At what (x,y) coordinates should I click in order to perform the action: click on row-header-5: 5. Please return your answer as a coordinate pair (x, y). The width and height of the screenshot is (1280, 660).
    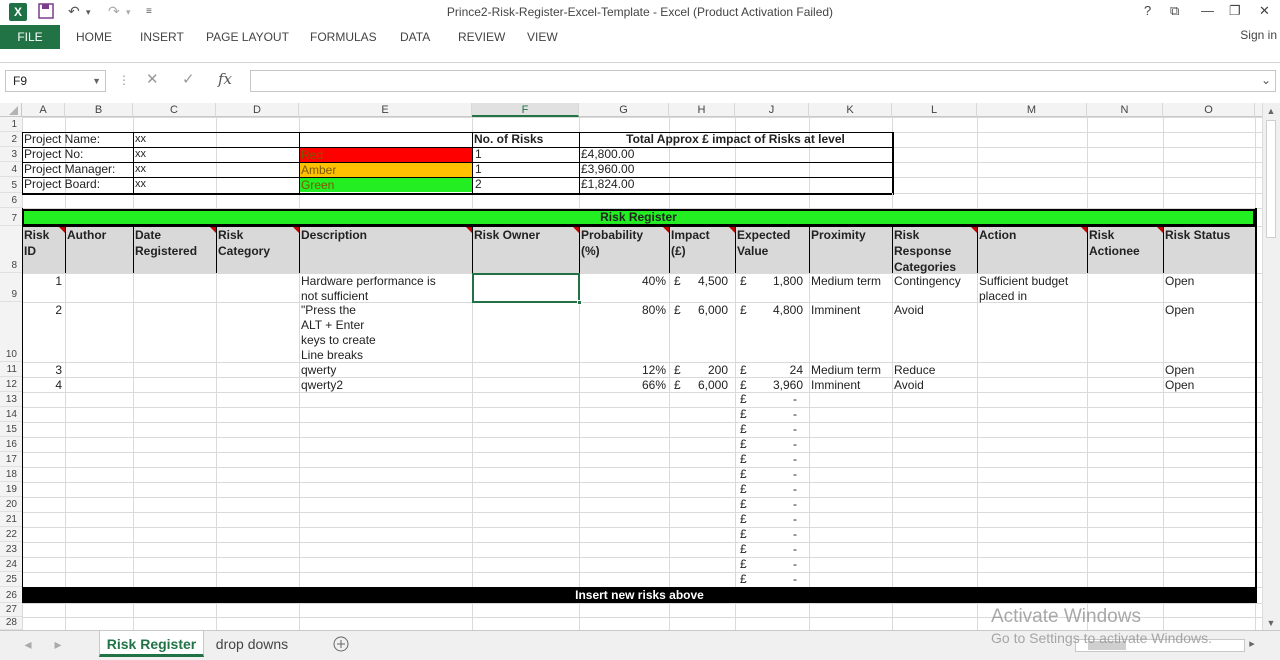
    Looking at the image, I should click on (11, 185).